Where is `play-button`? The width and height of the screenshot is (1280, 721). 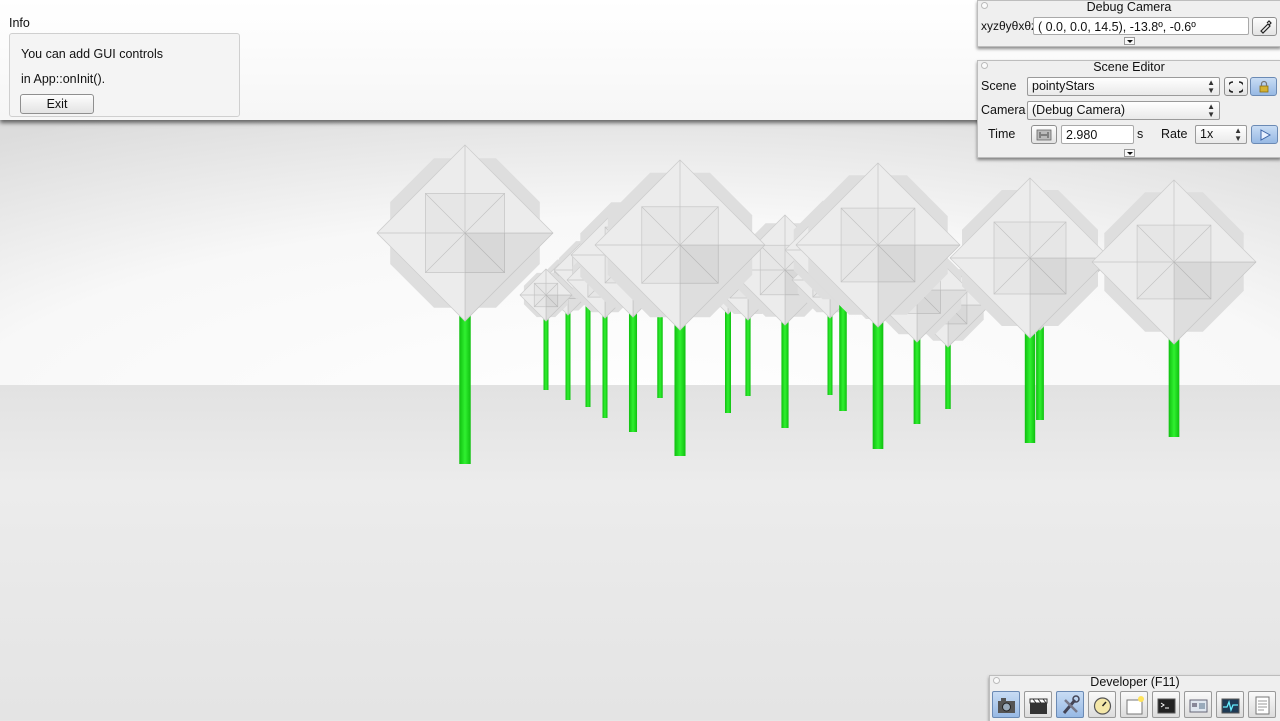
play-button is located at coordinates (1264, 134).